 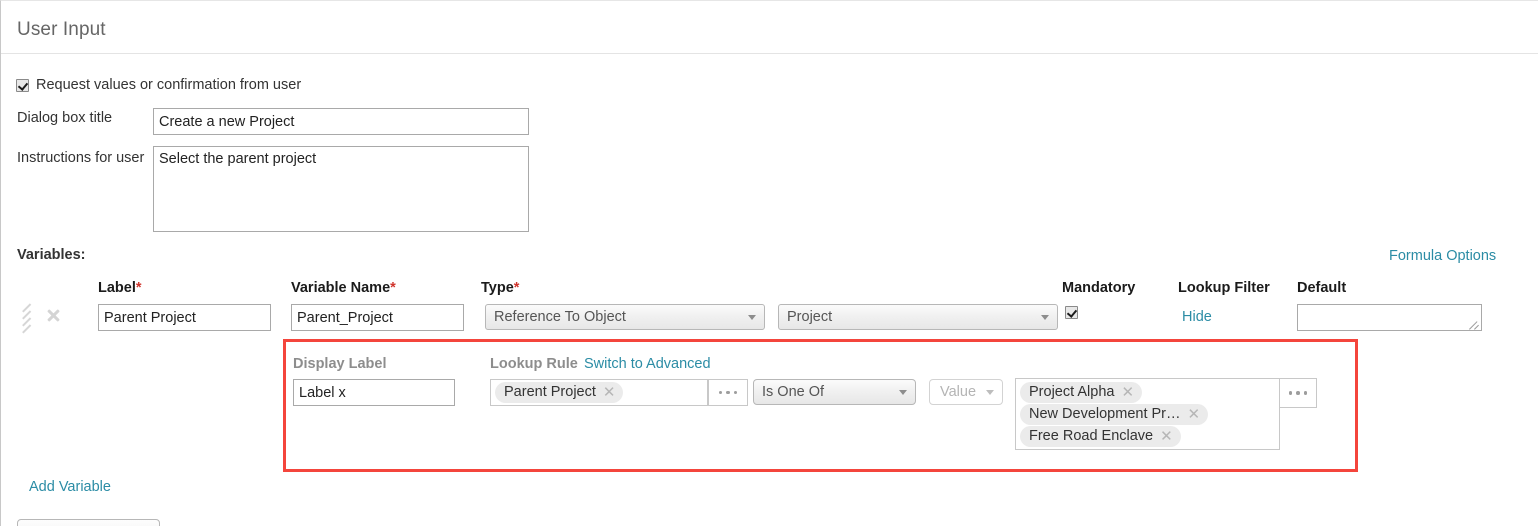 I want to click on mandatory-checkbox, so click(x=1071, y=312).